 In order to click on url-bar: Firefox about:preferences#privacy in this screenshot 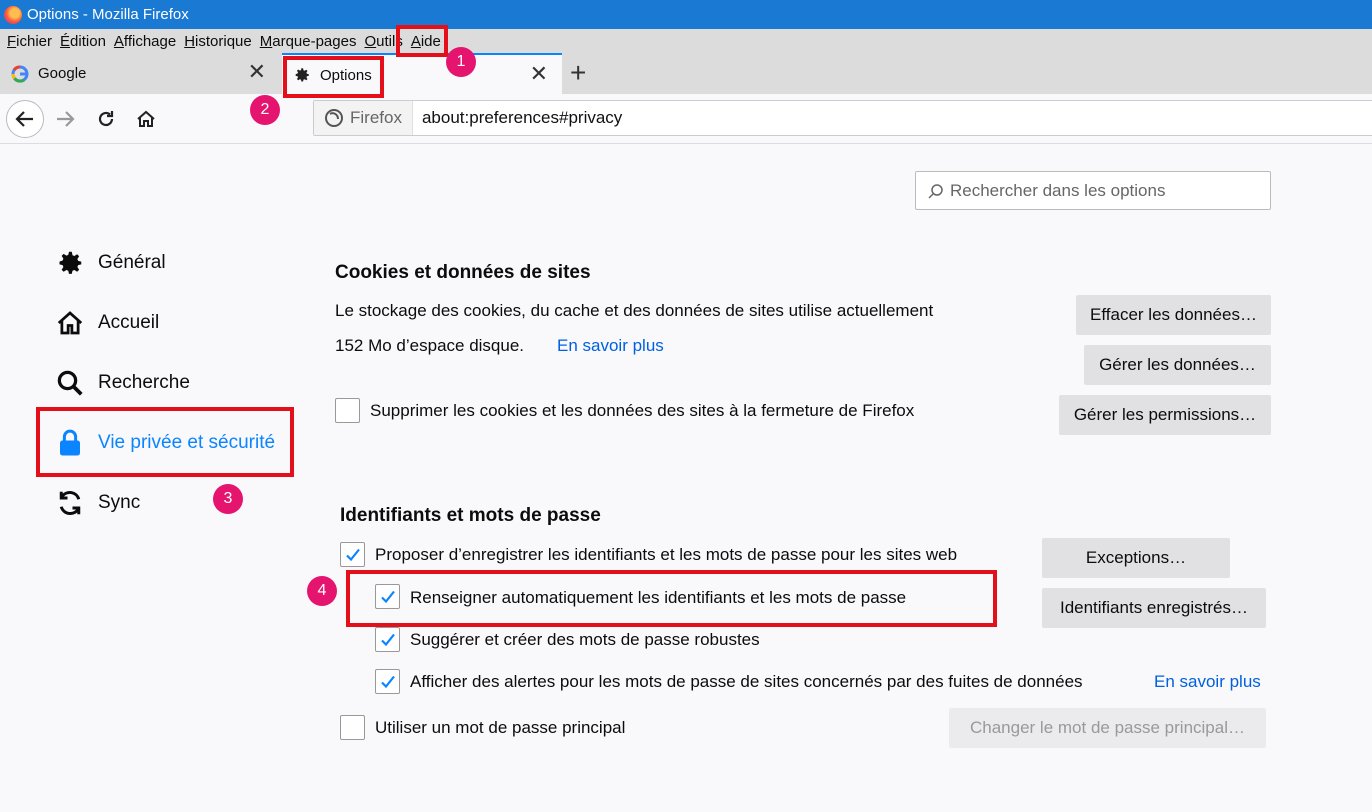, I will do `click(842, 118)`.